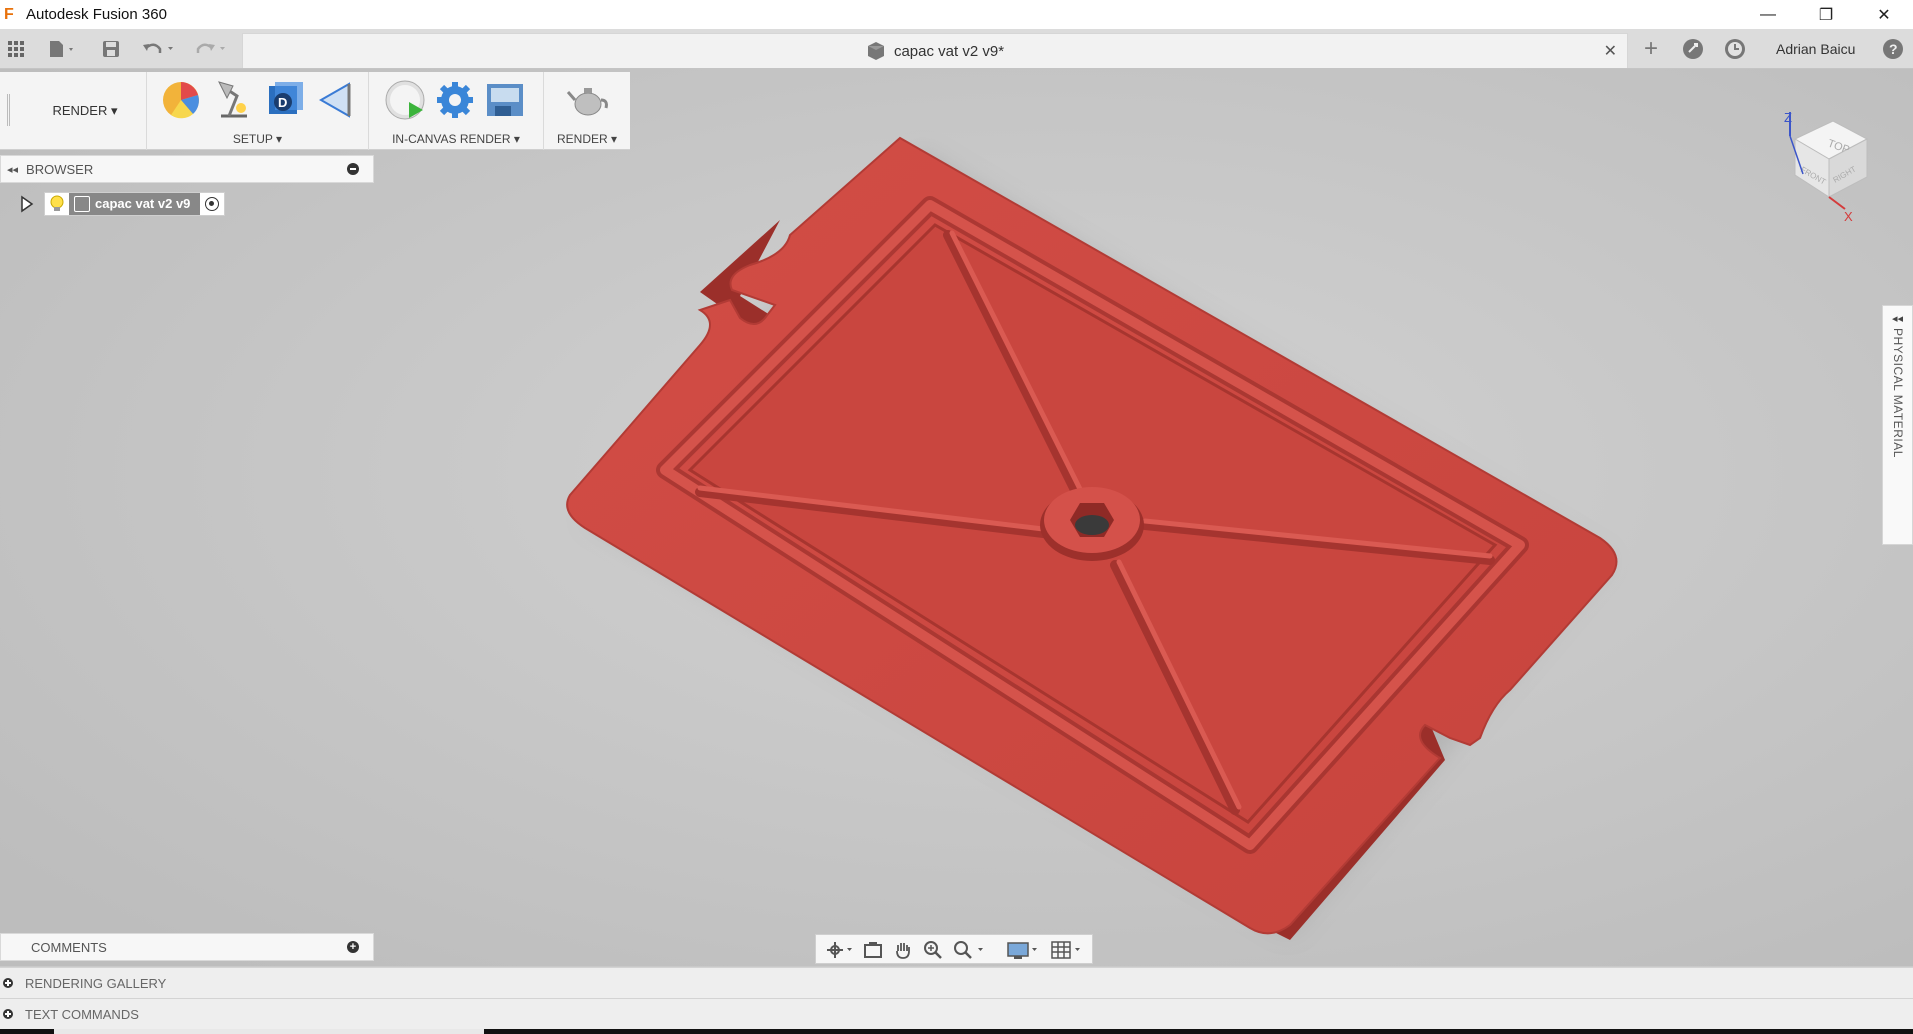  Describe the element at coordinates (60, 169) in the screenshot. I see `browser-title: BROWSER` at that location.